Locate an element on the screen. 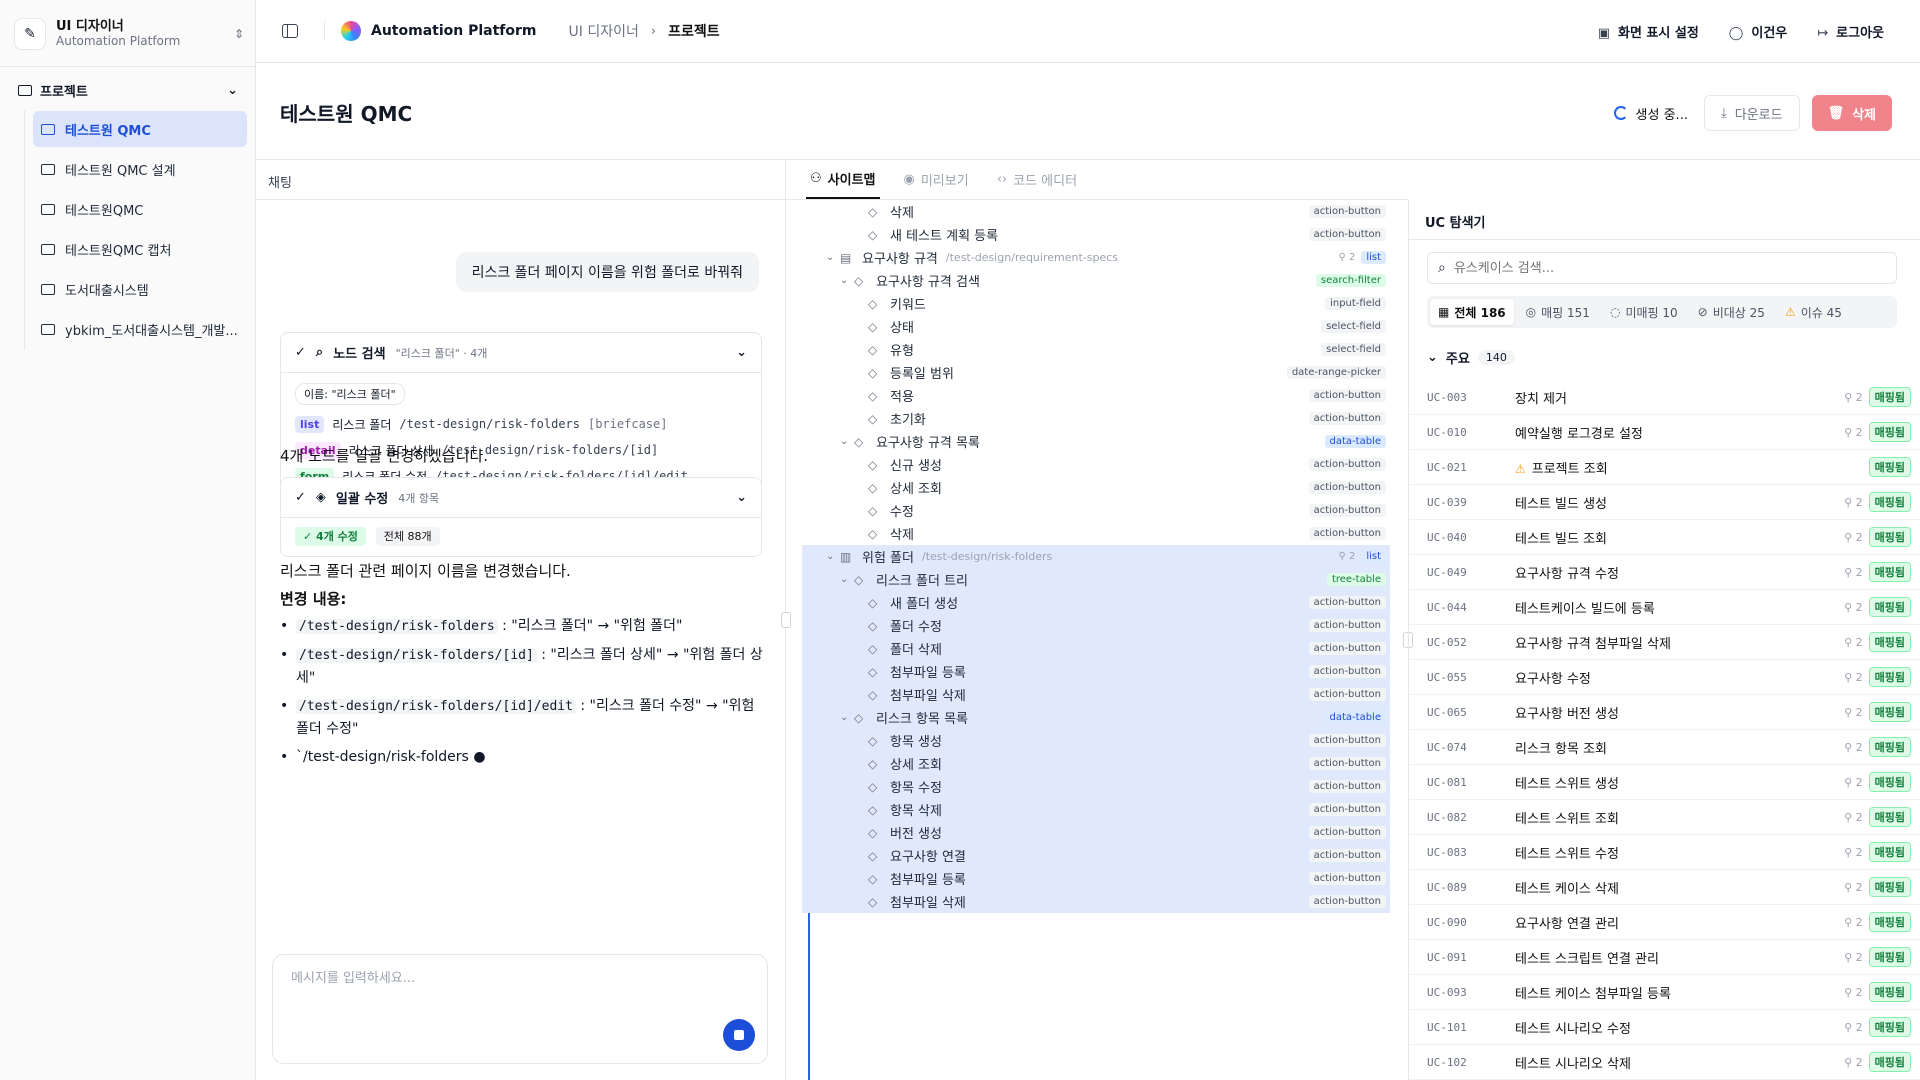 The image size is (1920, 1080). node-label: 새 테스트 계획 등록 is located at coordinates (944, 236).